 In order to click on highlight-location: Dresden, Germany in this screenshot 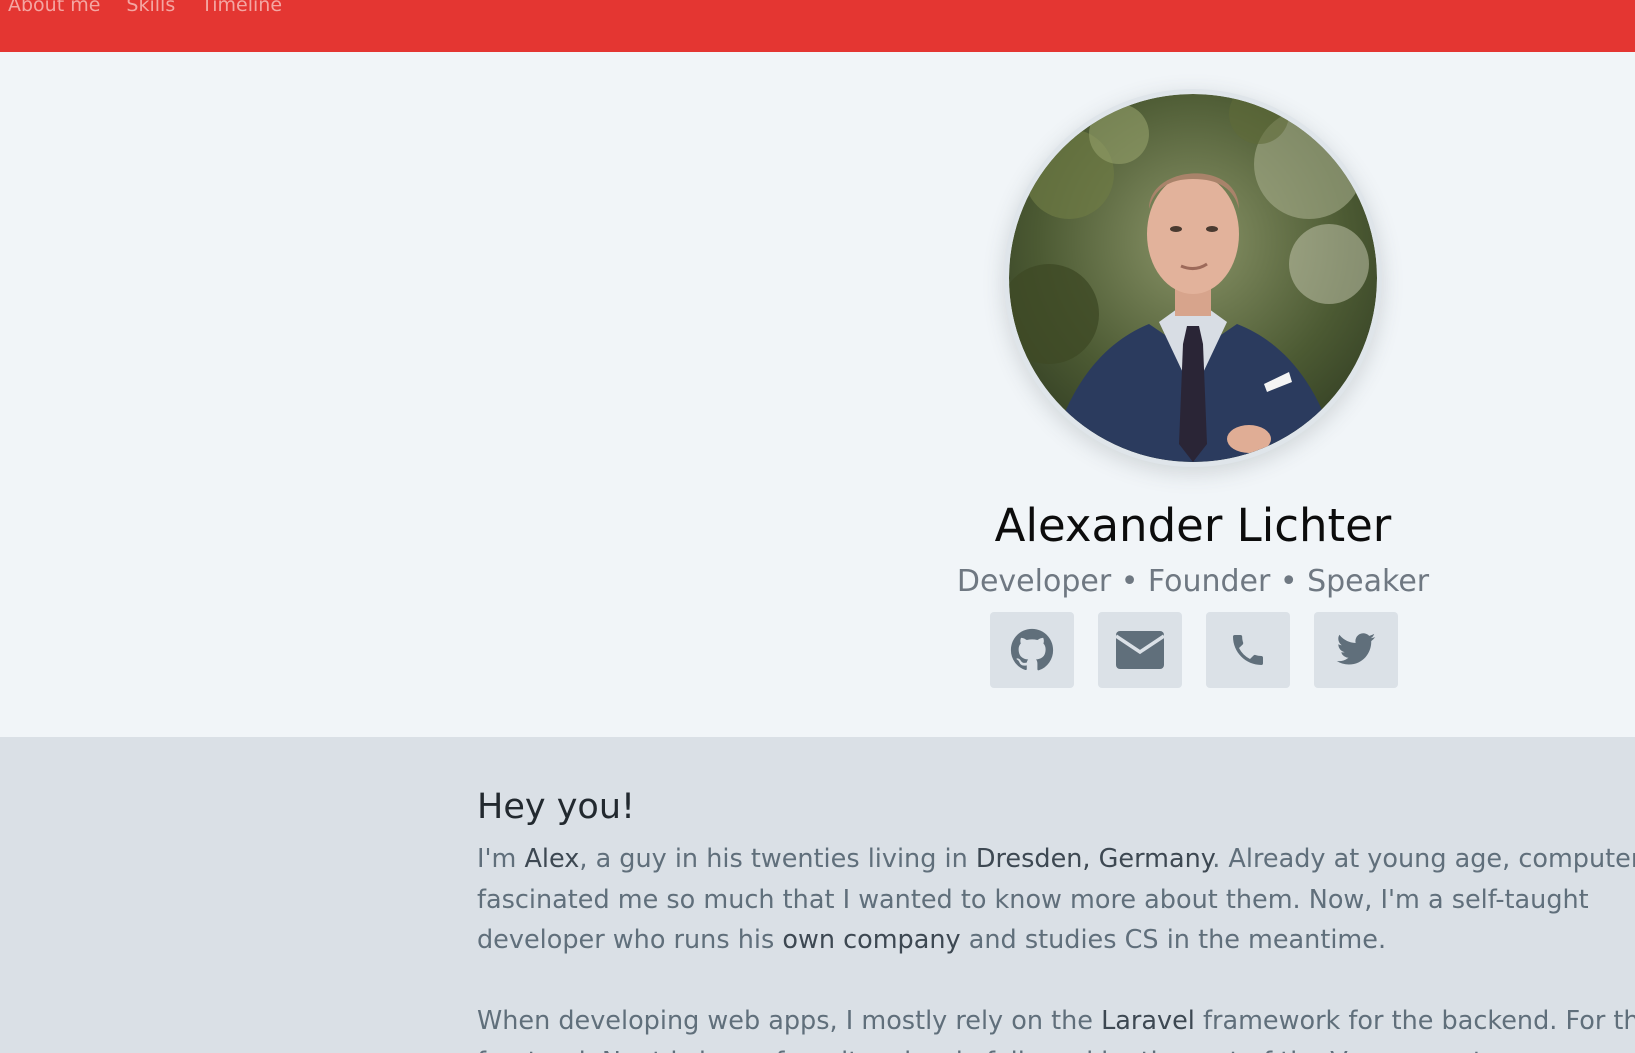, I will do `click(1094, 859)`.